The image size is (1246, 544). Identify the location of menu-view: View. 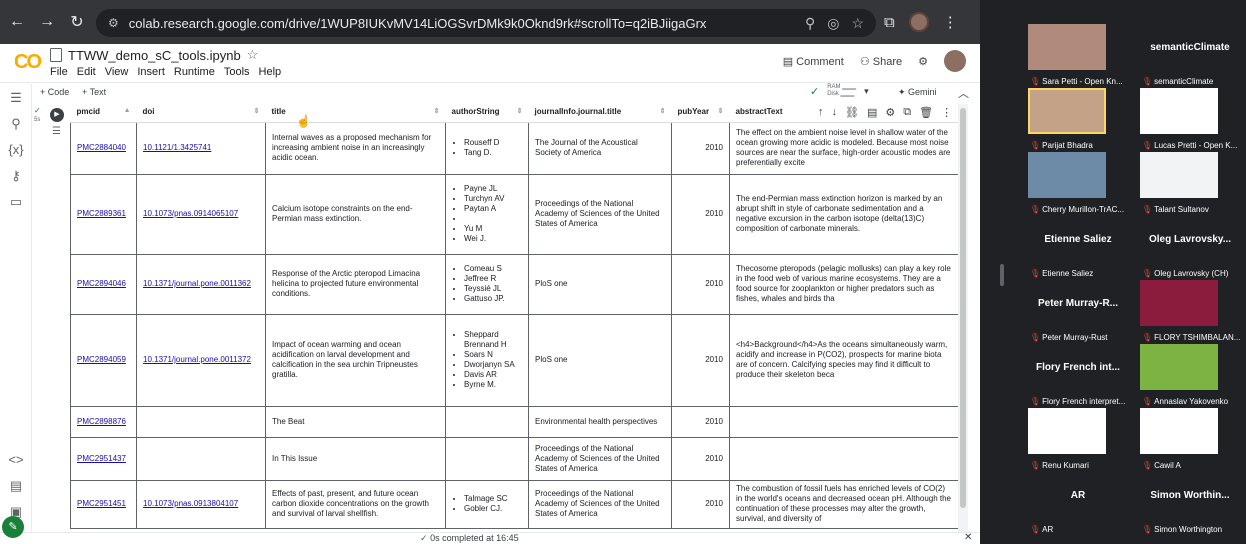
(117, 72).